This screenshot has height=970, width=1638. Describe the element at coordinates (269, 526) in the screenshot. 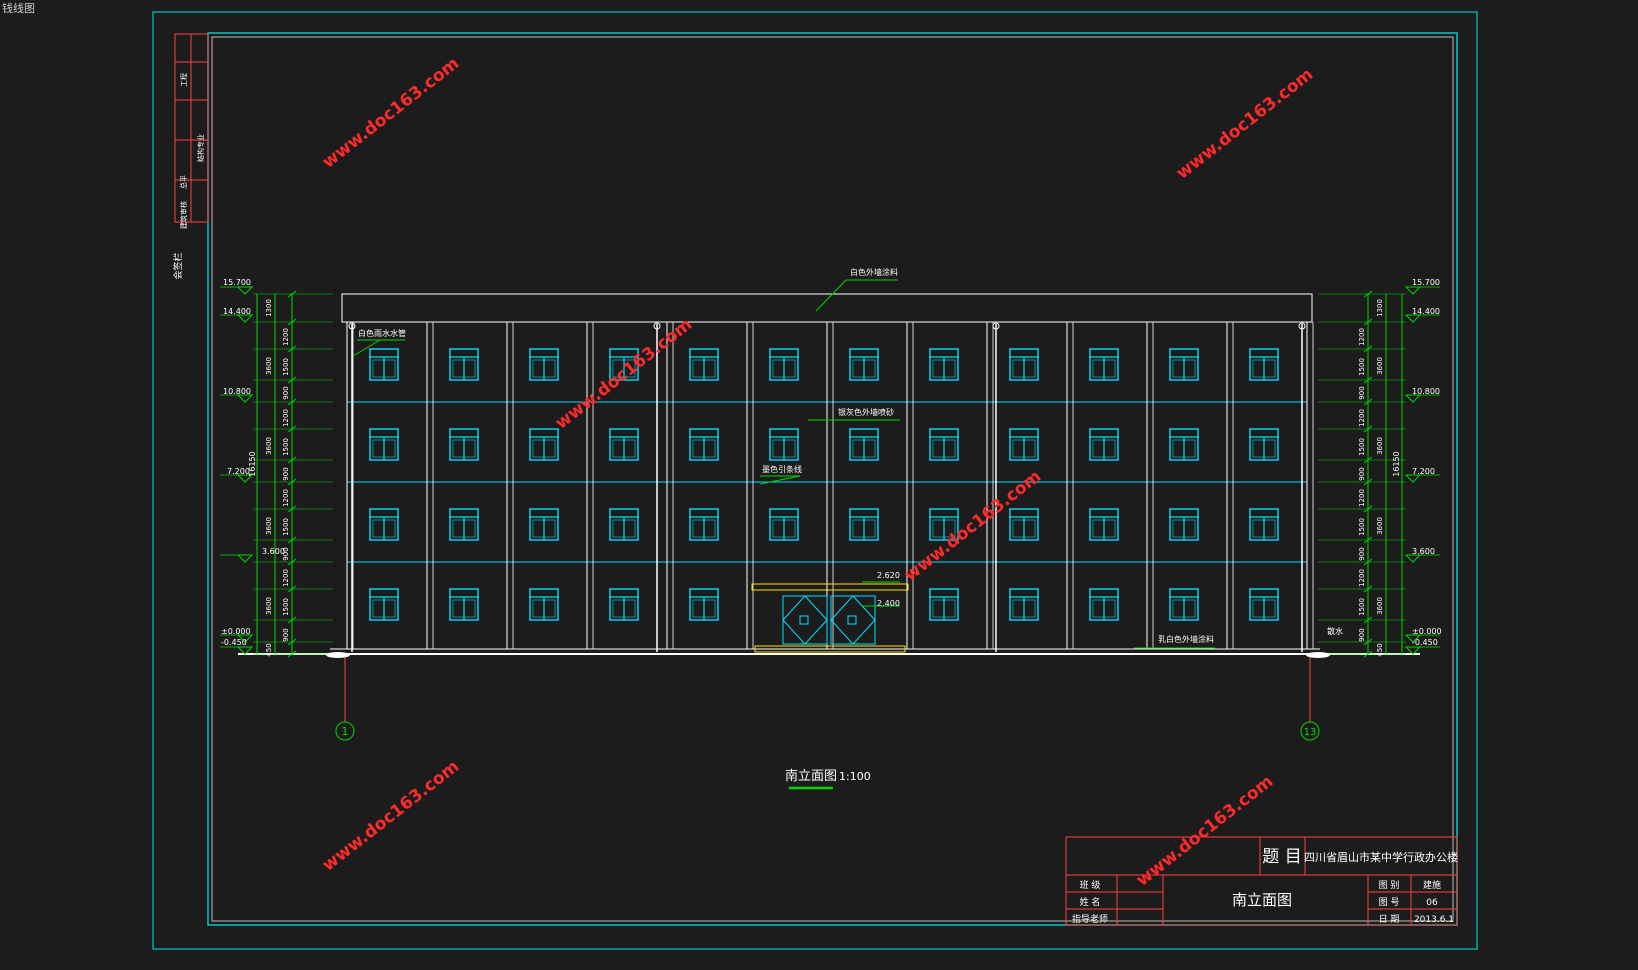

I see `dim-l-floor-3: 3600` at that location.